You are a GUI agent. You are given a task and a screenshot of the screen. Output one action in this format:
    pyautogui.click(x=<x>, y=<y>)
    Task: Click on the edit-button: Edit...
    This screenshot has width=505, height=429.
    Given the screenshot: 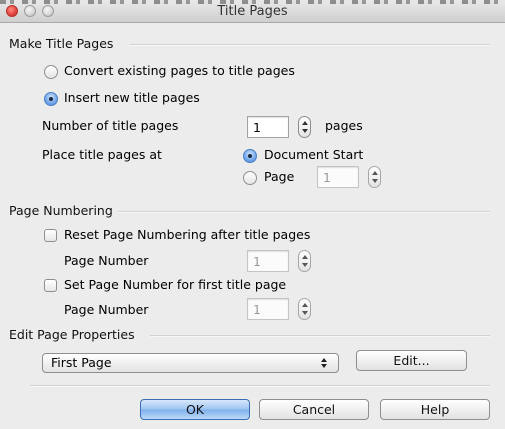 What is the action you would take?
    pyautogui.click(x=411, y=360)
    